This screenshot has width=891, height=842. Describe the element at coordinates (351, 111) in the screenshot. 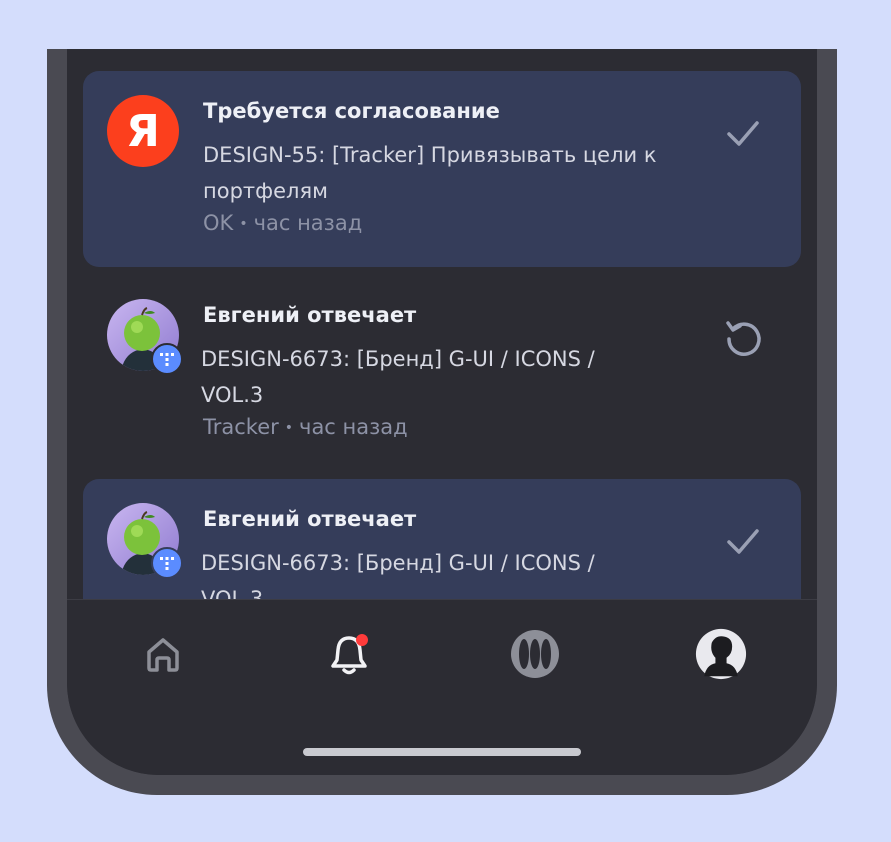

I see `notification-title: Требуется согласование` at that location.